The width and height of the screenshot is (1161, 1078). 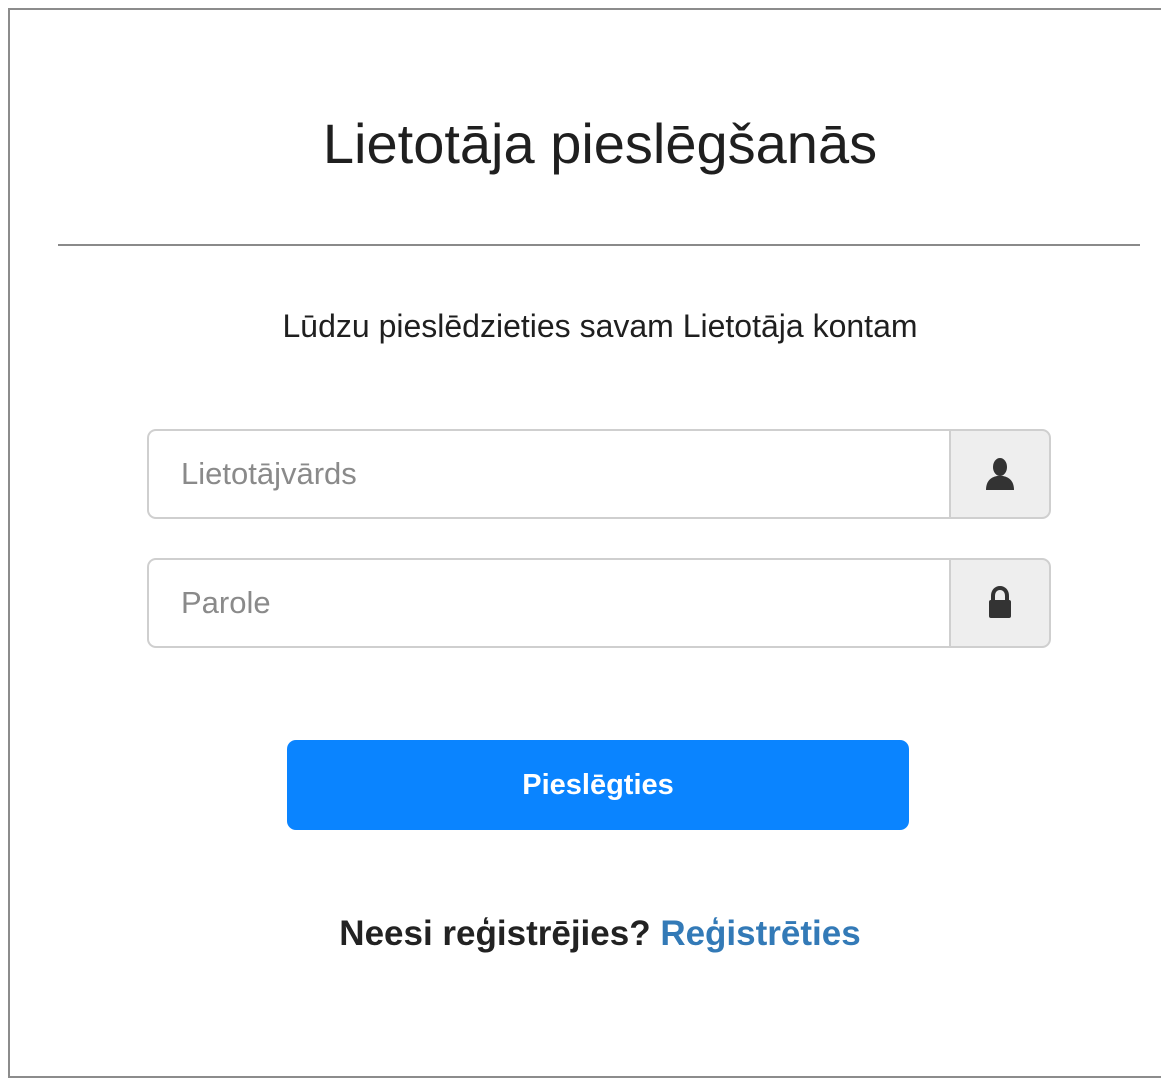 I want to click on user-icon, so click(x=1000, y=474).